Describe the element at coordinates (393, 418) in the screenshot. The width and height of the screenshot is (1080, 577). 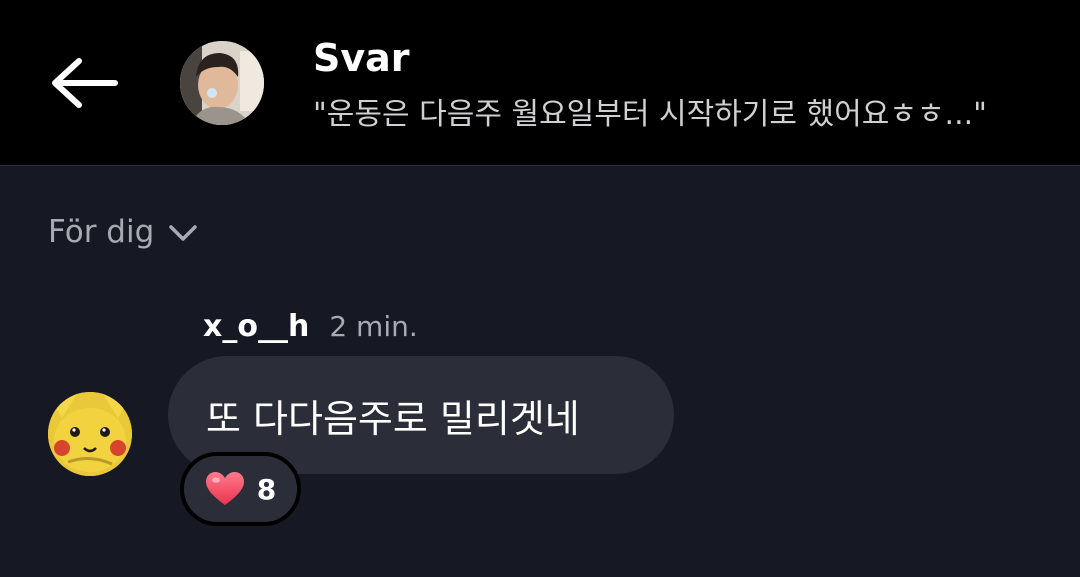
I see `comment-text: 또 다다음주로 밀리겟네` at that location.